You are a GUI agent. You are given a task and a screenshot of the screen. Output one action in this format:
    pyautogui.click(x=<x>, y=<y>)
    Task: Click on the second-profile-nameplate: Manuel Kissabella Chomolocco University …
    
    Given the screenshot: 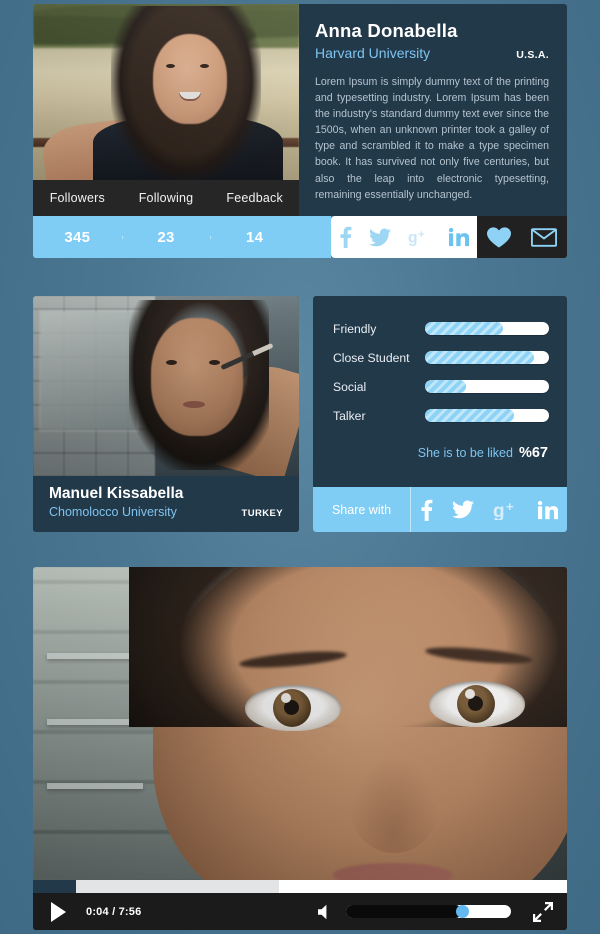 What is the action you would take?
    pyautogui.click(x=166, y=504)
    